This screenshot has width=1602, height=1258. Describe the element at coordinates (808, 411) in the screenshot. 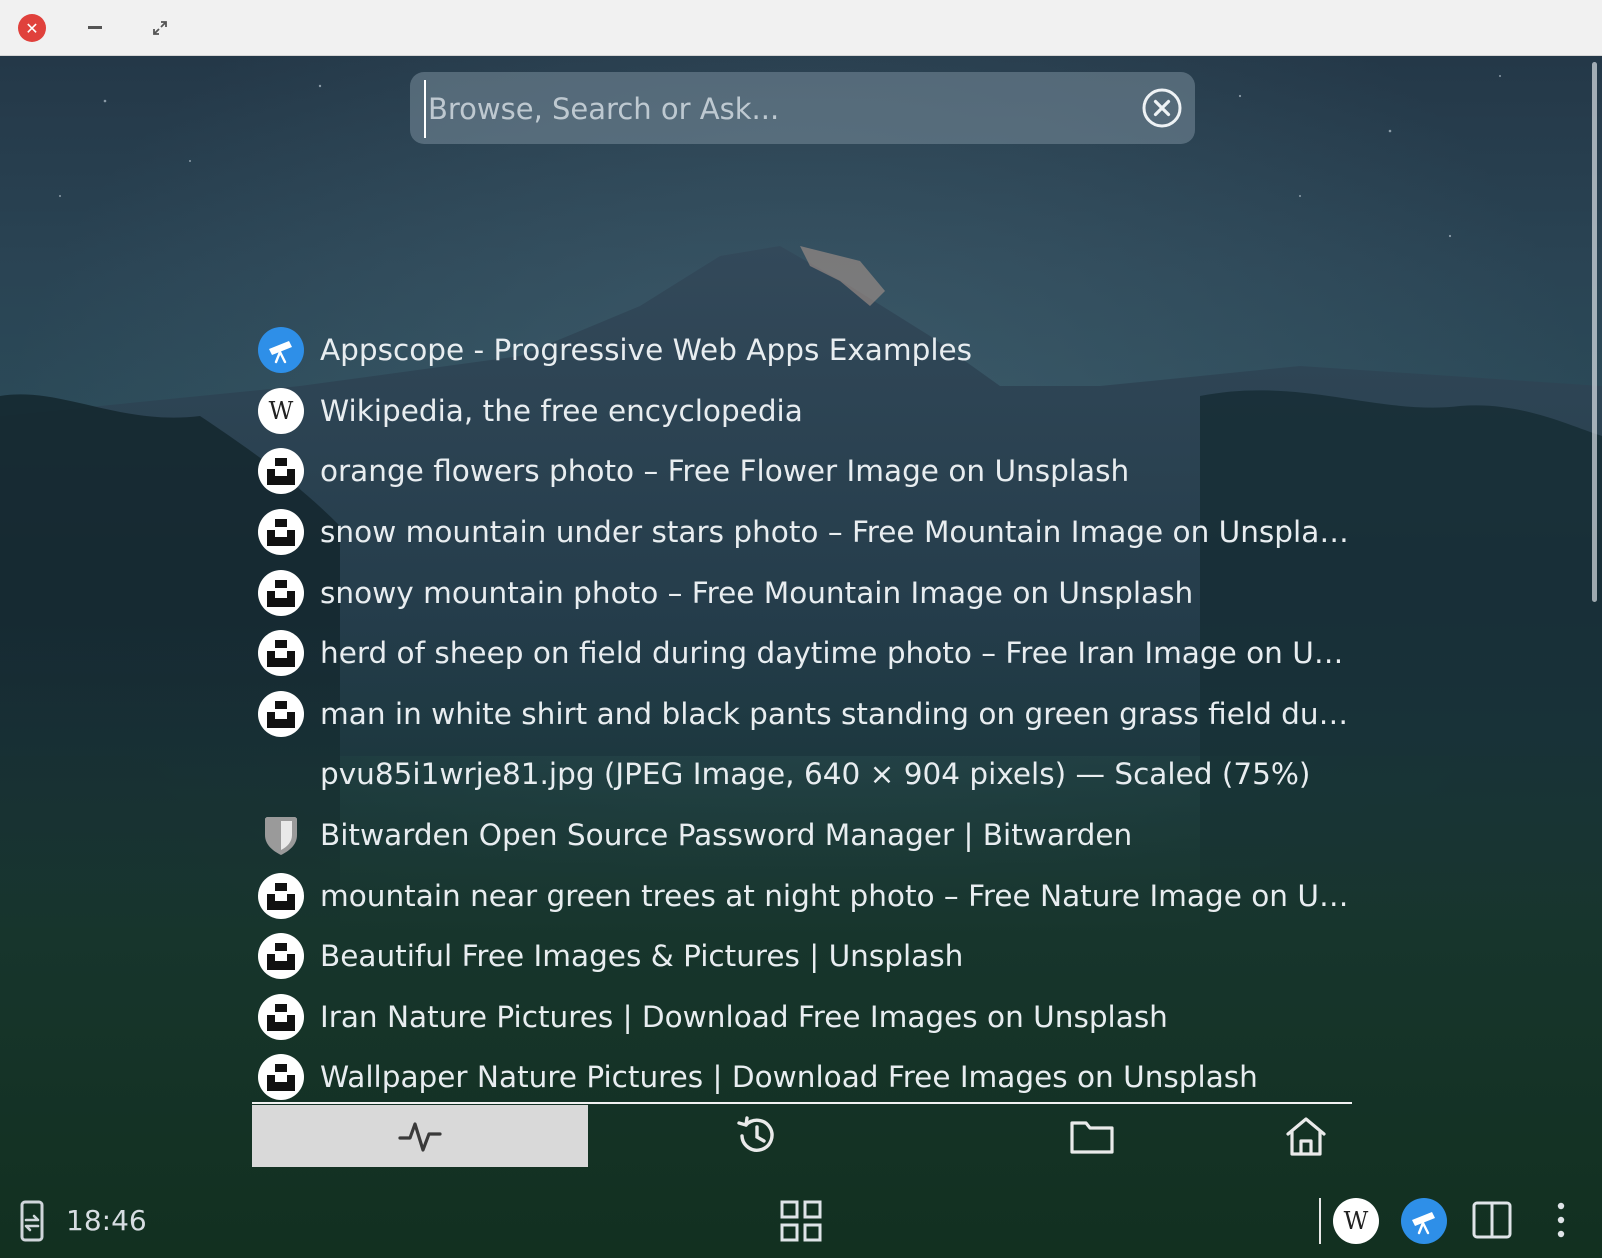

I see `history-item: W Wikipedia, the free encyclopedia` at that location.